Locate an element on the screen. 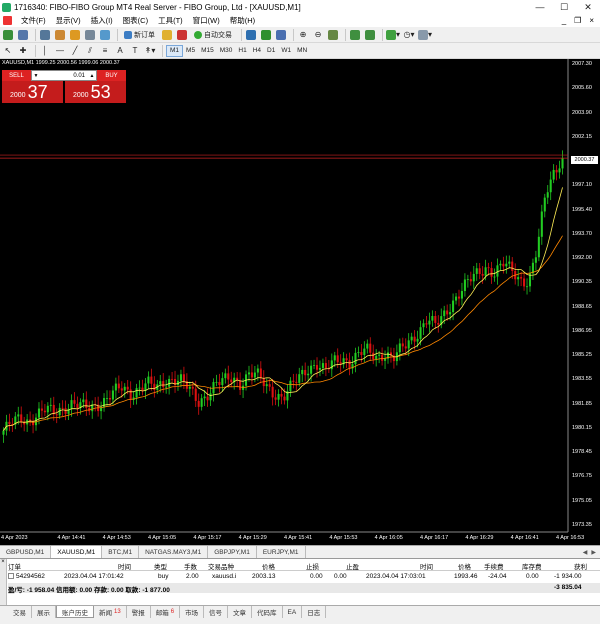  col-size: 手数 is located at coordinates (190, 566).